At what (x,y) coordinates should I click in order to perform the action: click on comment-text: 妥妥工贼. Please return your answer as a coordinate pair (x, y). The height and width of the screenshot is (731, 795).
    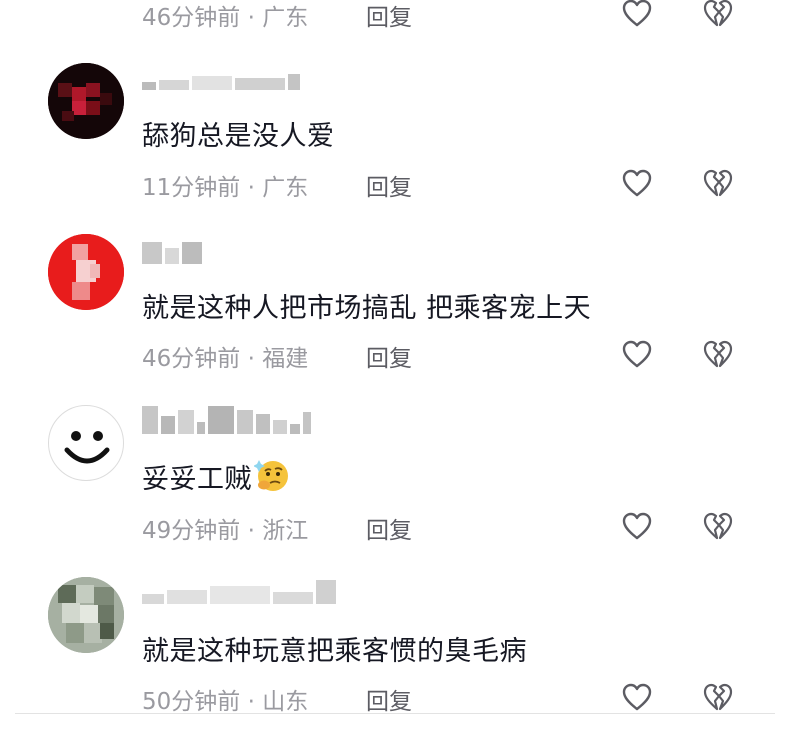
    Looking at the image, I should click on (216, 476).